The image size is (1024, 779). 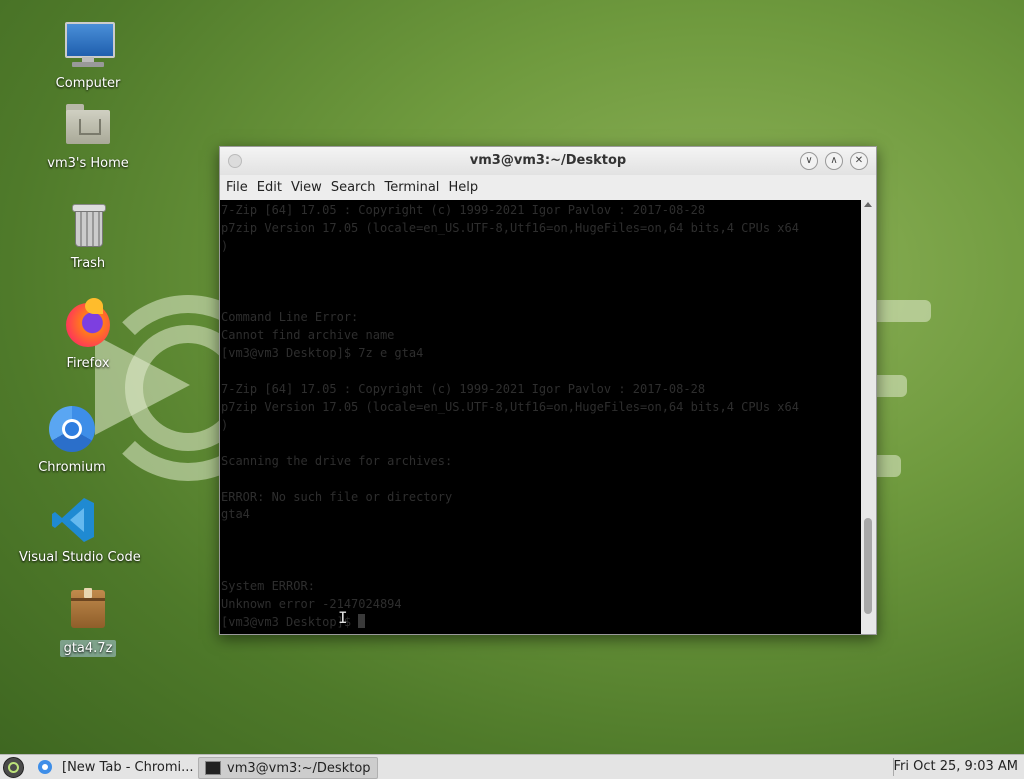 I want to click on desktop-icon-computer: Computer, so click(x=88, y=55).